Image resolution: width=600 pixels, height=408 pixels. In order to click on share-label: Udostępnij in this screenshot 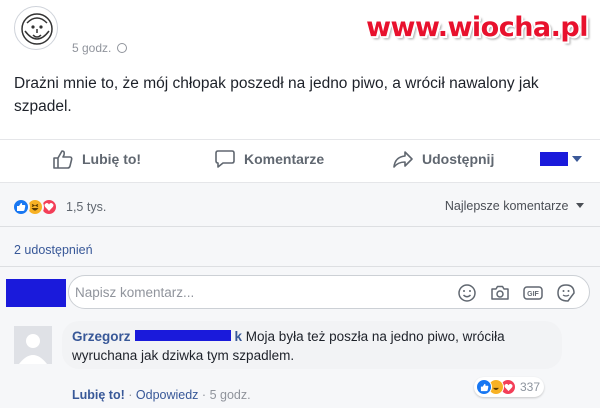, I will do `click(458, 159)`.